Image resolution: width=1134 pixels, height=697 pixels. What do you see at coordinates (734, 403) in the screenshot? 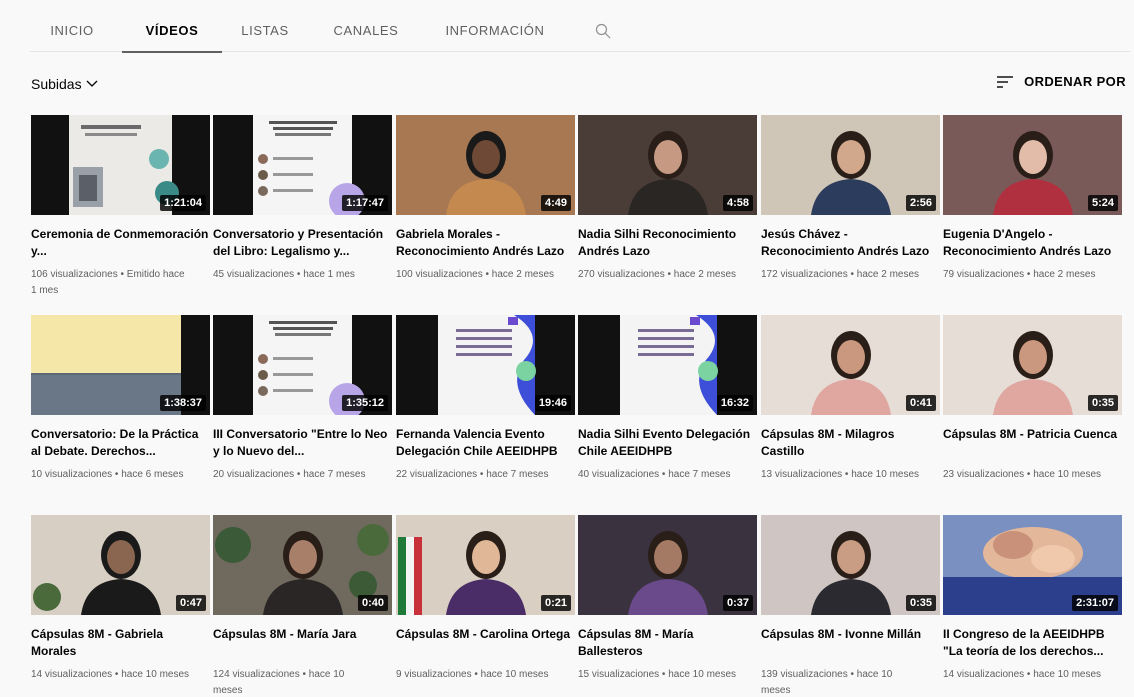
I see `video-duration: 16:32` at bounding box center [734, 403].